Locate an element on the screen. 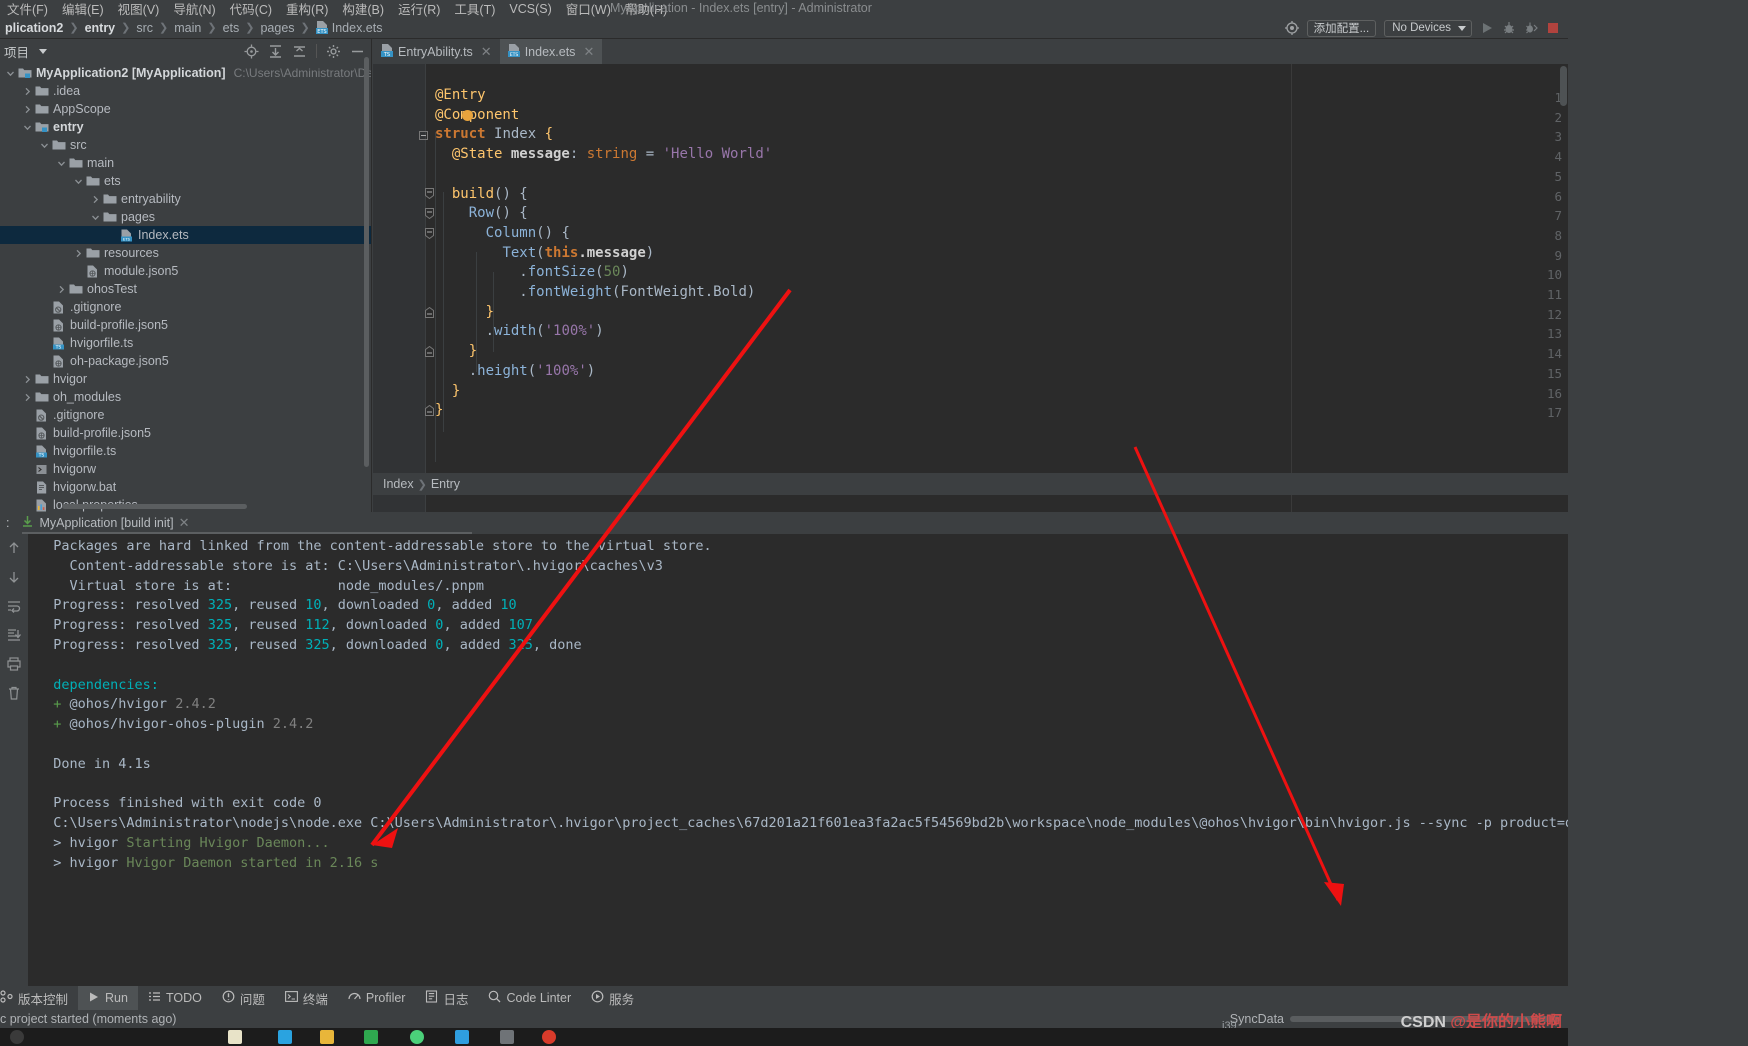 This screenshot has width=1748, height=1046. tree-item: pages is located at coordinates (185, 217).